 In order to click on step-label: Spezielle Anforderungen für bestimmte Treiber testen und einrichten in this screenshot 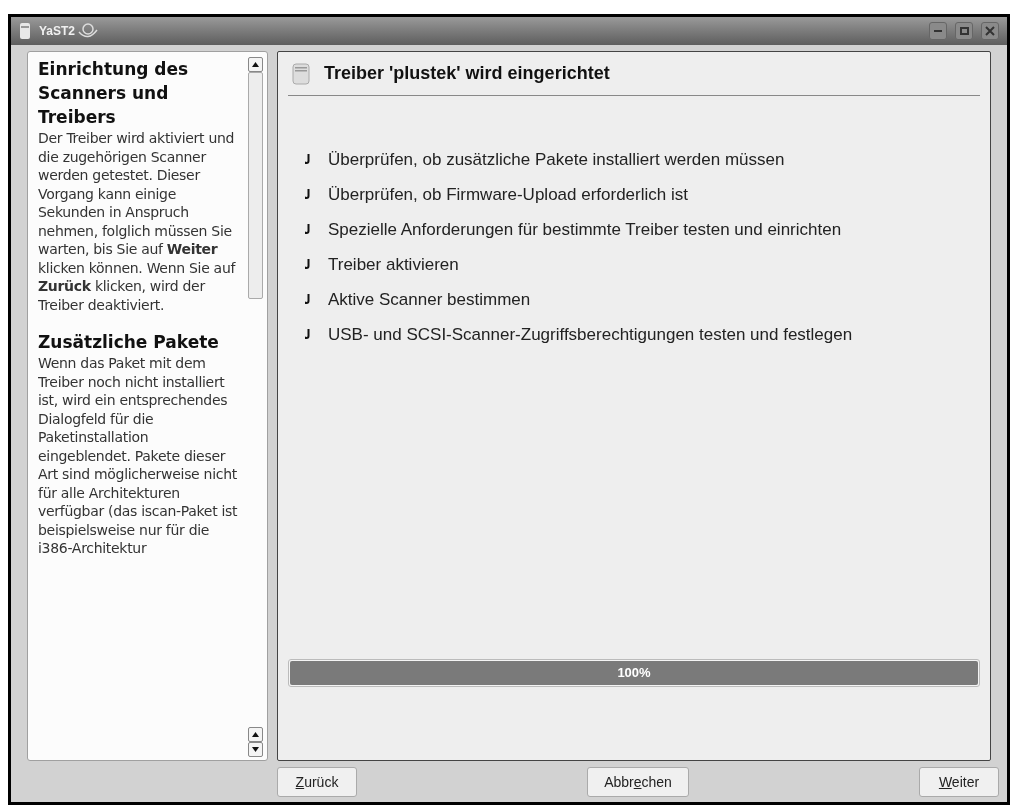, I will do `click(585, 229)`.